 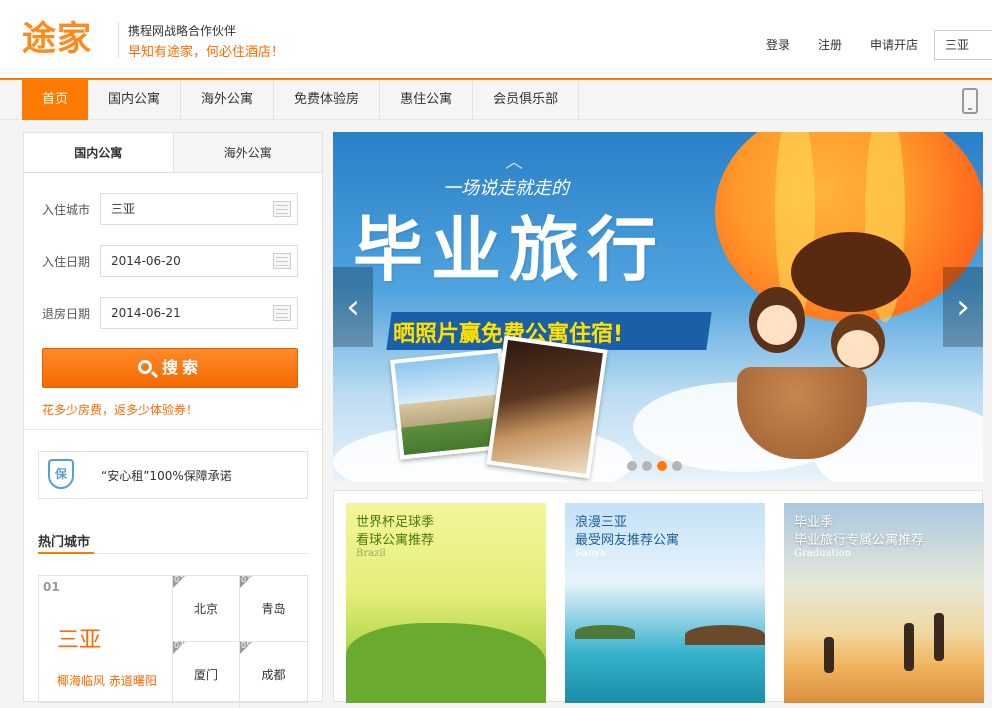 What do you see at coordinates (823, 553) in the screenshot?
I see `card-tag: Graduation` at bounding box center [823, 553].